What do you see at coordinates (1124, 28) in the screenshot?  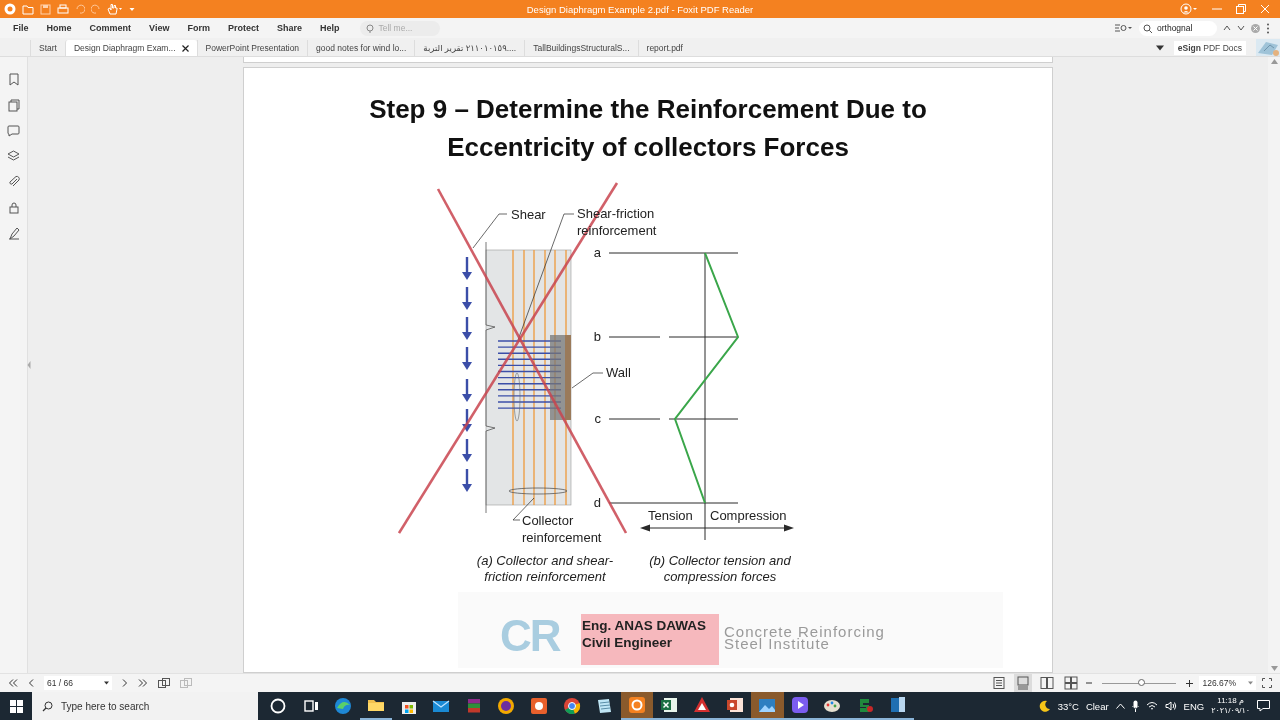 I see `find-options-icon` at bounding box center [1124, 28].